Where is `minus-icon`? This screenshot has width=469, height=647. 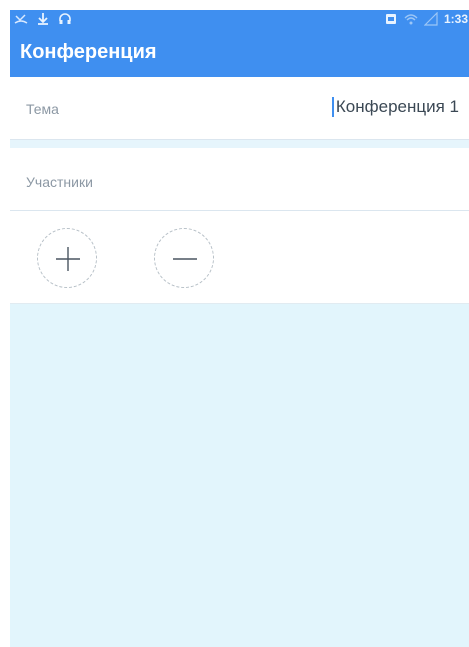
minus-icon is located at coordinates (185, 259).